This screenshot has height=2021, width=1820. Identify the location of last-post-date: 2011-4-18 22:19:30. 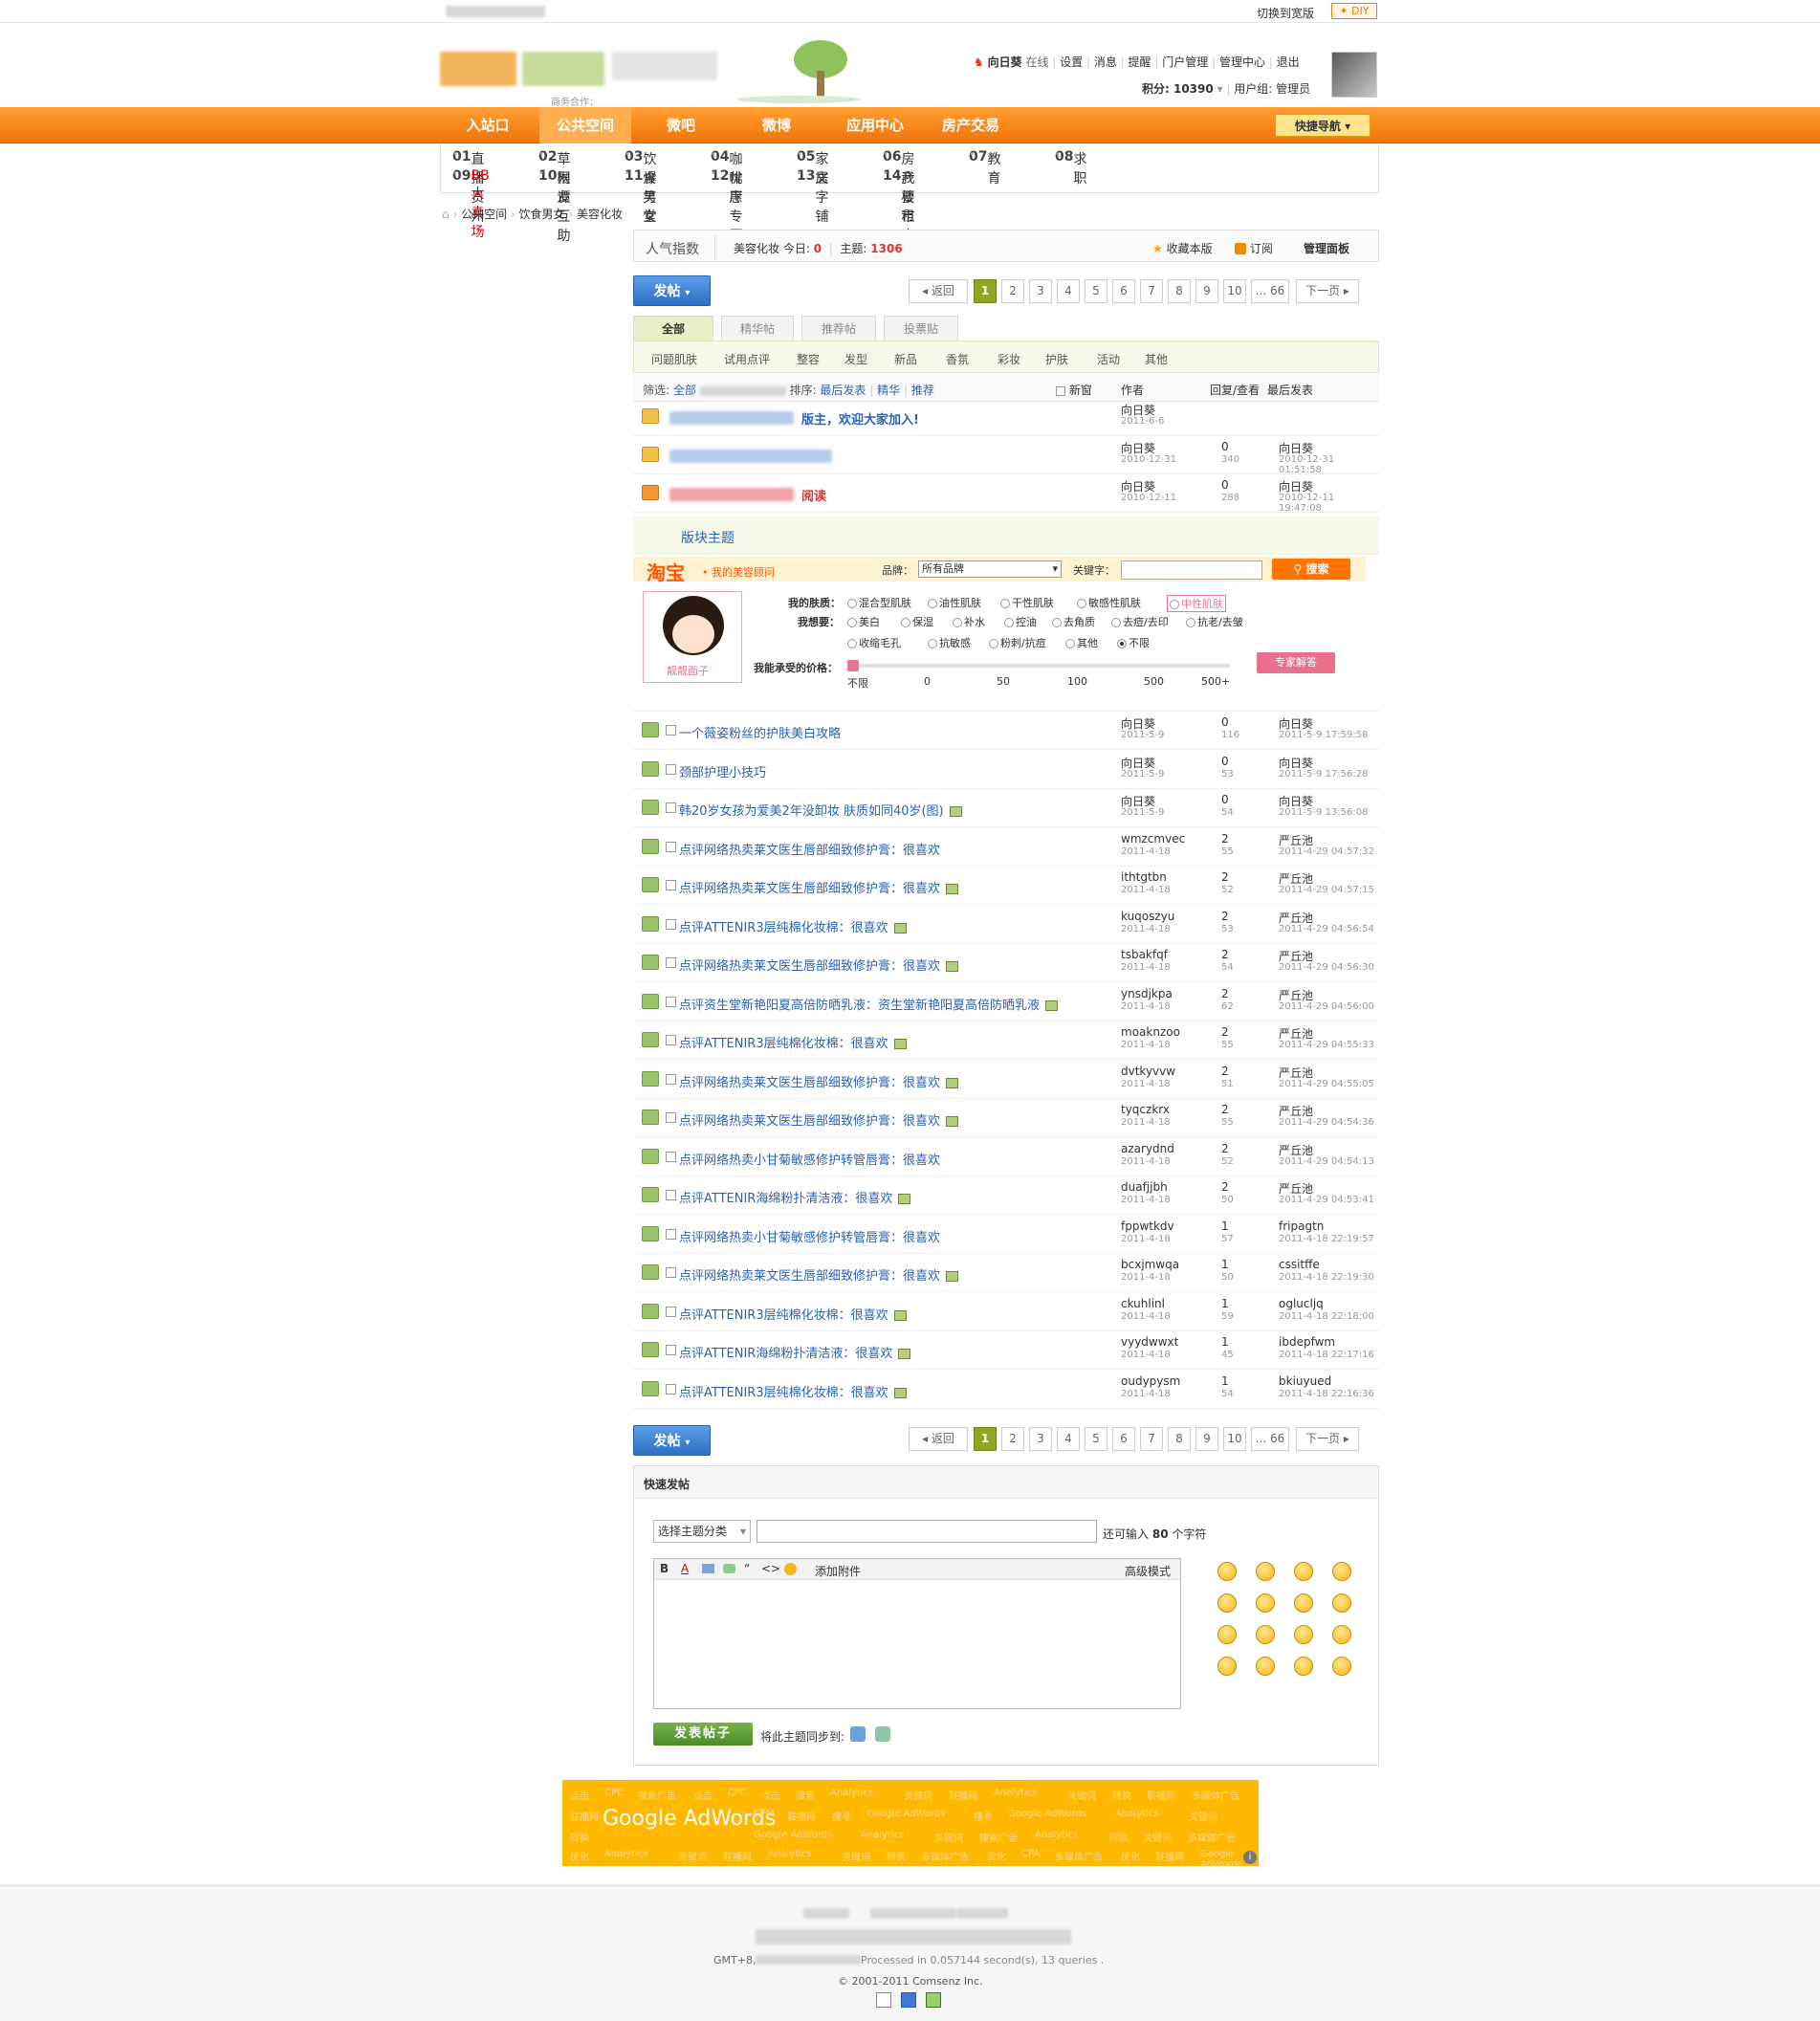
(1326, 1277).